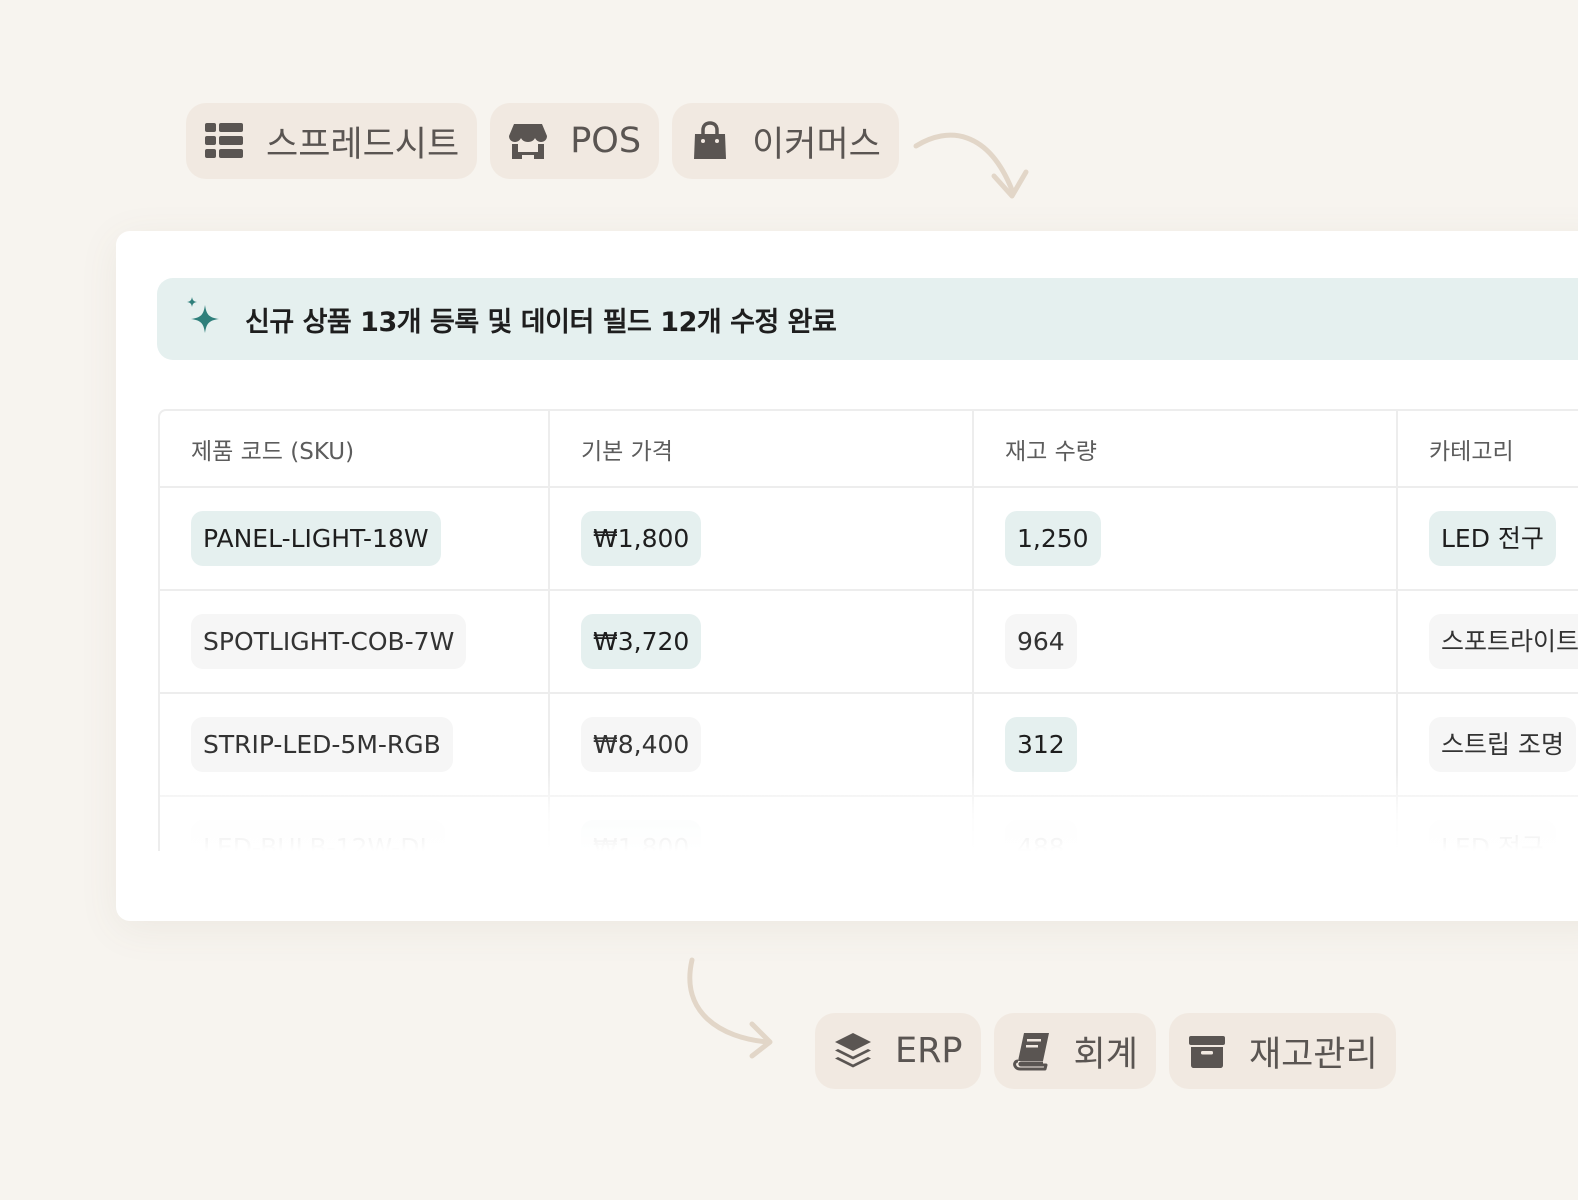  What do you see at coordinates (1041, 744) in the screenshot?
I see `value-chip: 312` at bounding box center [1041, 744].